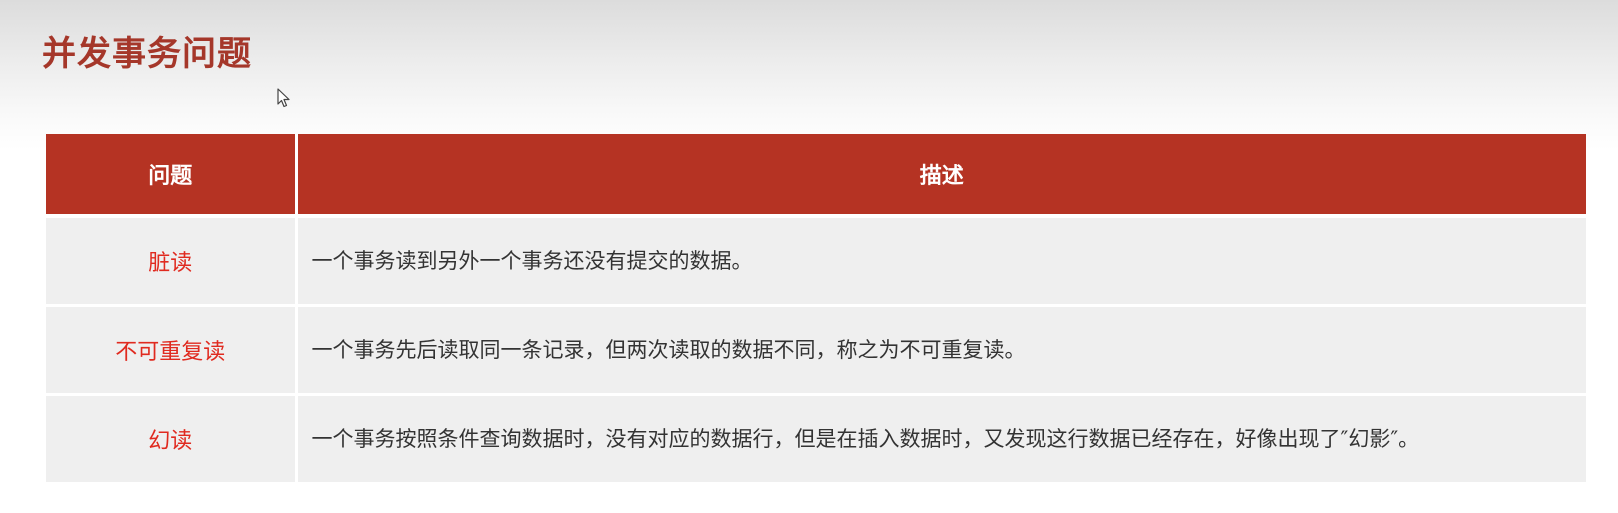 The height and width of the screenshot is (513, 1618). What do you see at coordinates (172, 439) in the screenshot?
I see `problem-name: 幻读` at bounding box center [172, 439].